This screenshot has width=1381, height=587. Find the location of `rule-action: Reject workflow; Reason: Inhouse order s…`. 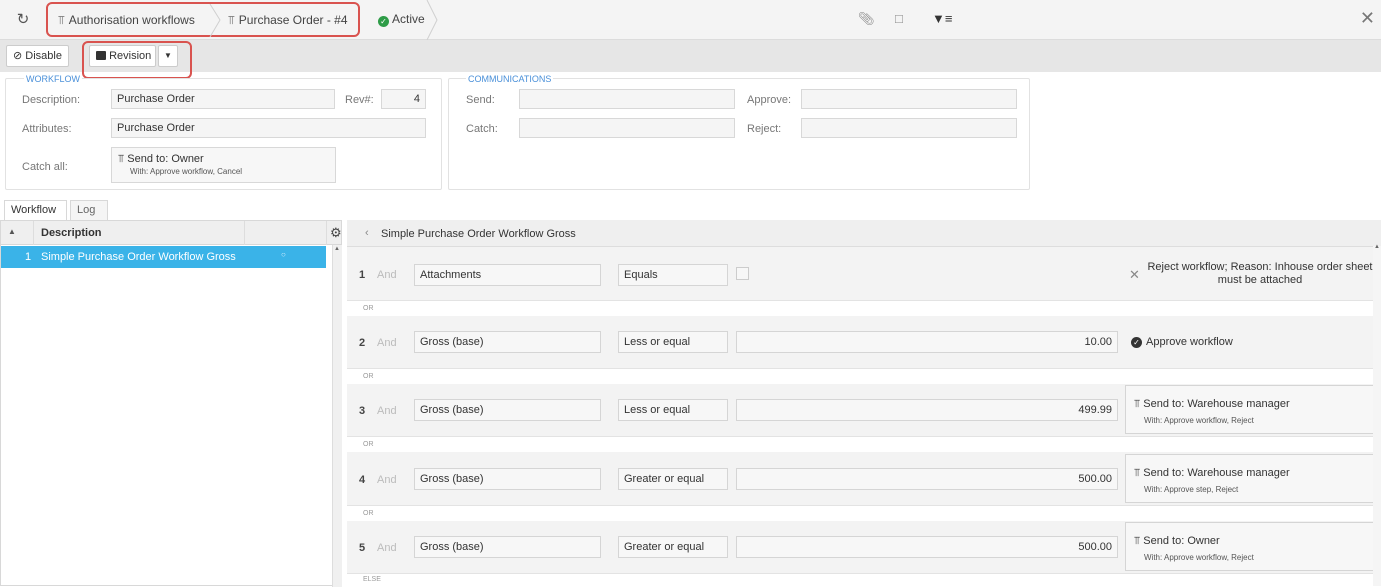

rule-action: Reject workflow; Reason: Inhouse order s… is located at coordinates (1260, 273).